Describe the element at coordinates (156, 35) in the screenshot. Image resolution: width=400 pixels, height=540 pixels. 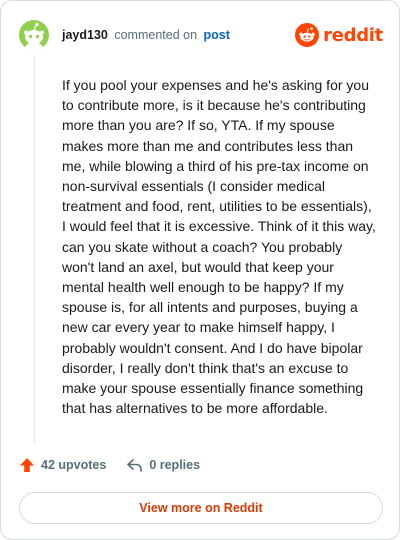
I see `commented-on-label: commented on` at that location.